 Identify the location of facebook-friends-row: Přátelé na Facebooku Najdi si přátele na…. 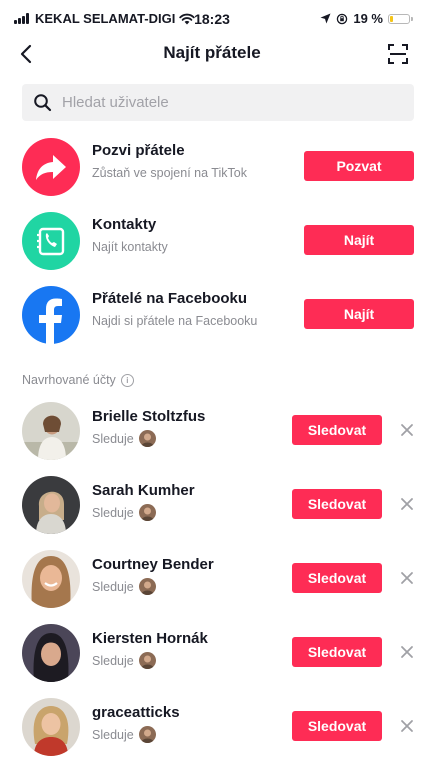
(212, 314).